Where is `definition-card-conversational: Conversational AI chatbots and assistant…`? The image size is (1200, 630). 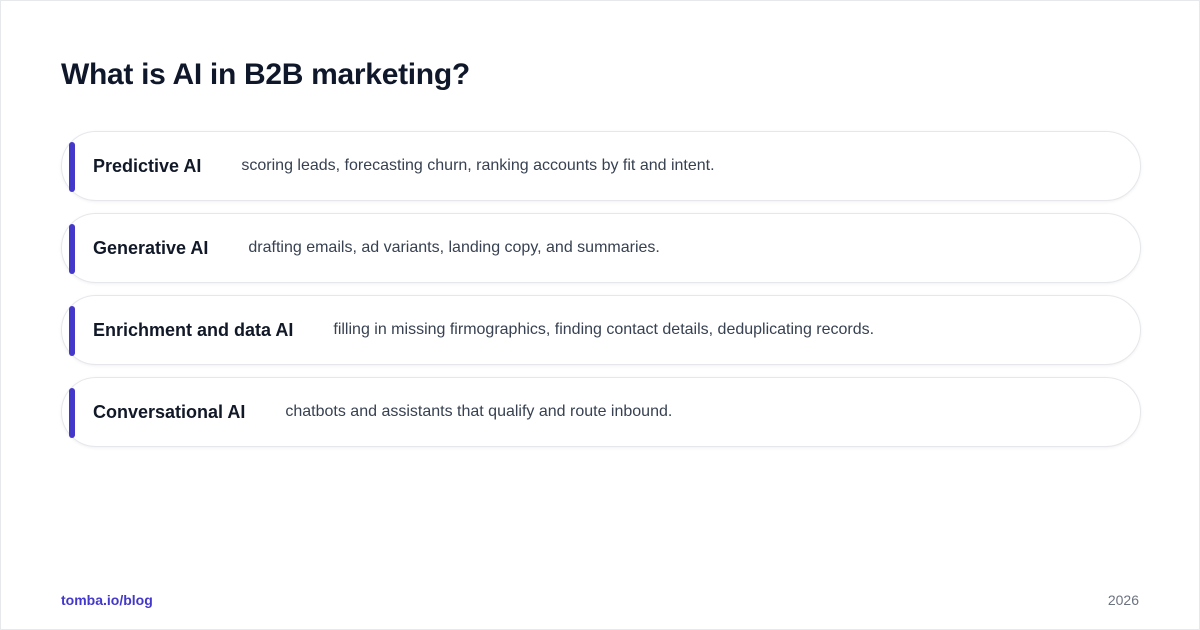 definition-card-conversational: Conversational AI chatbots and assistant… is located at coordinates (601, 412).